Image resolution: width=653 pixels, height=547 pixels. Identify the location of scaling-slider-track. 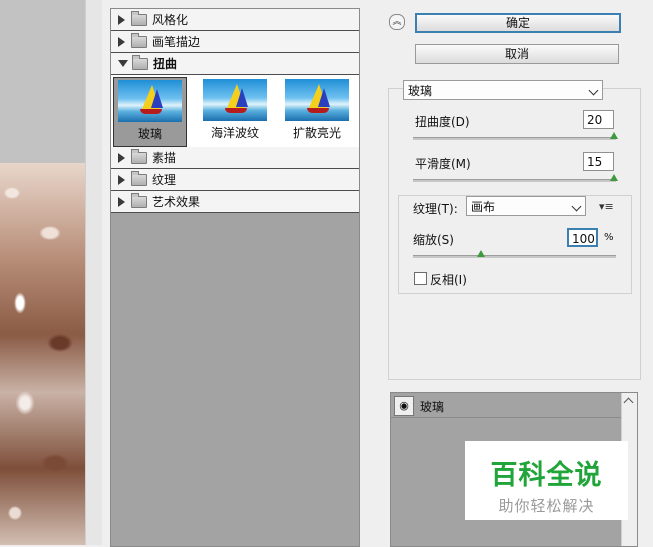
(514, 256).